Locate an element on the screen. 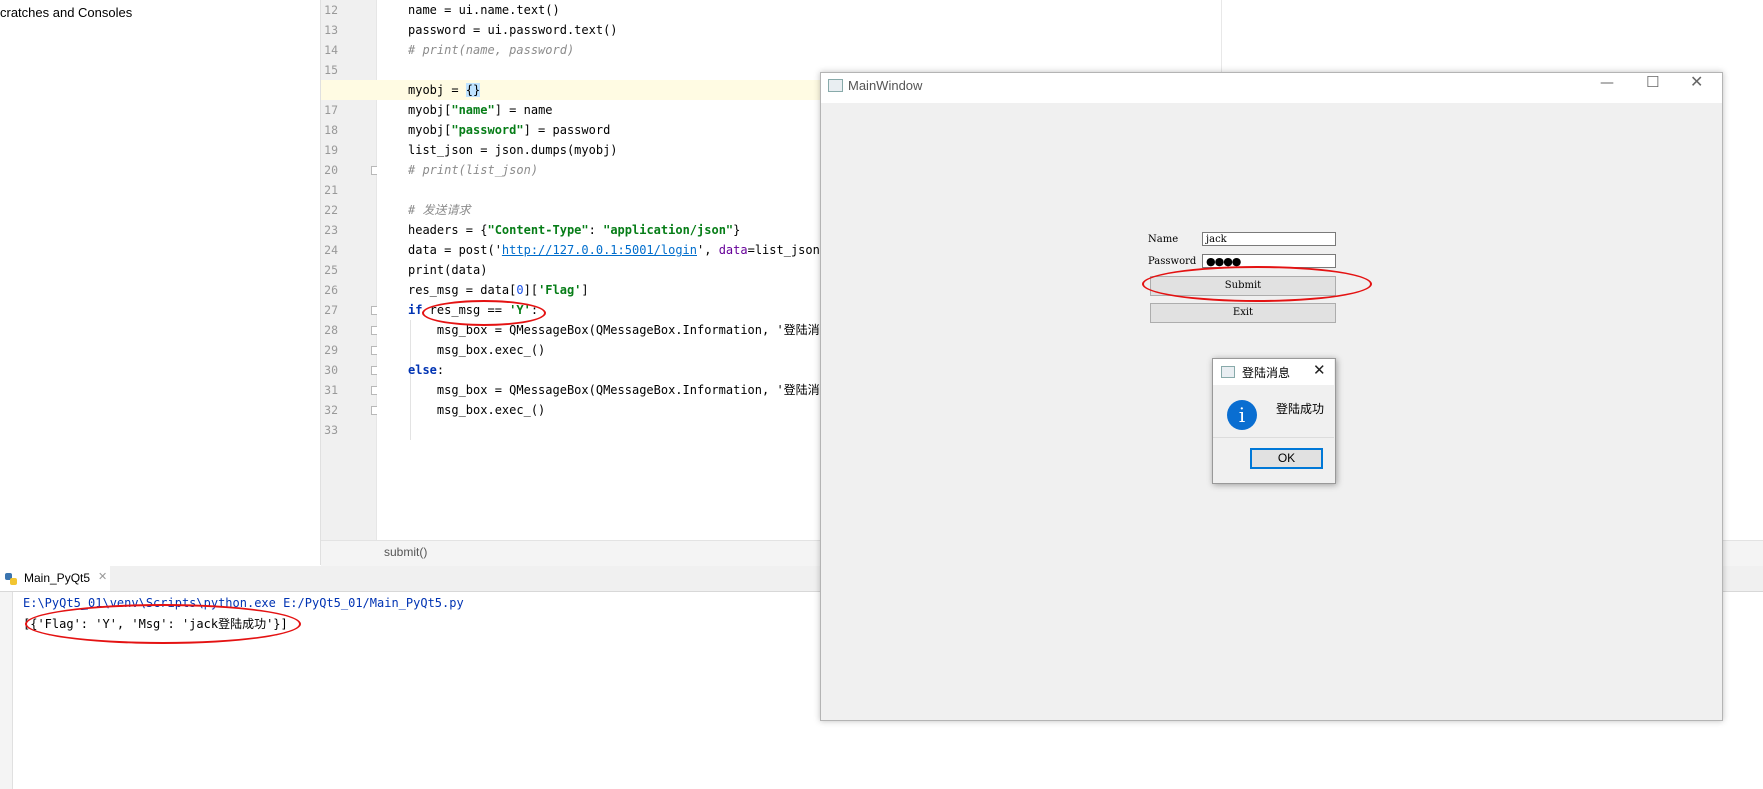 Image resolution: width=1763 pixels, height=789 pixels. project-tree-item-scratches: cratches and Consoles is located at coordinates (66, 12).